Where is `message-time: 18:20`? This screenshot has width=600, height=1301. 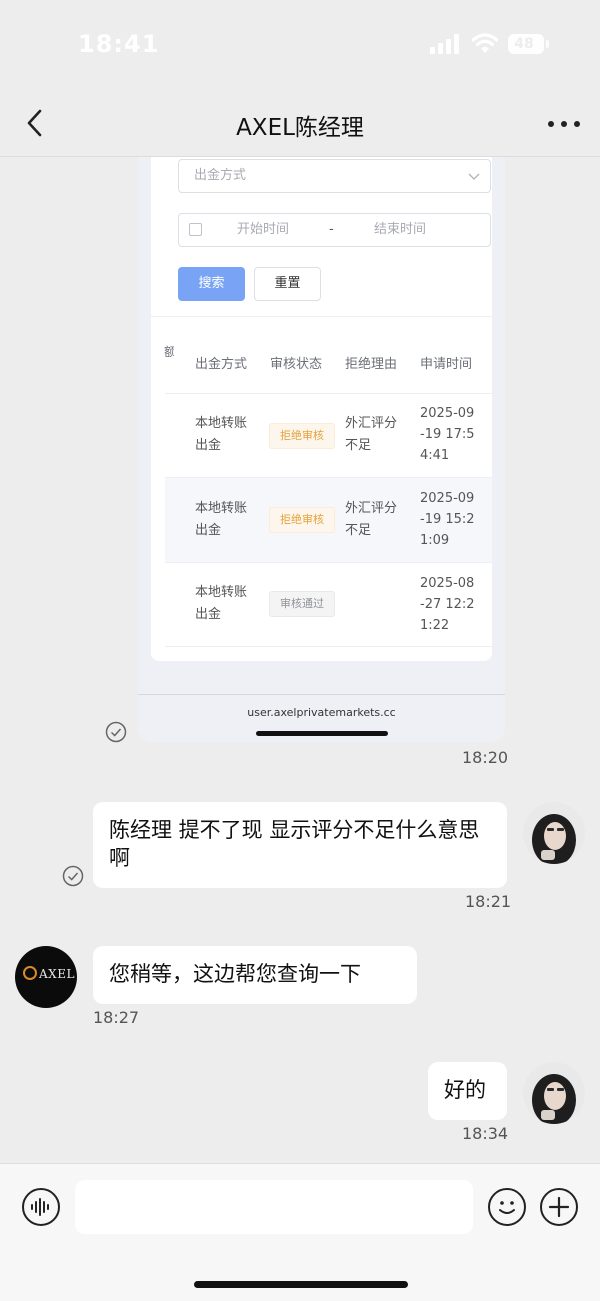 message-time: 18:20 is located at coordinates (485, 757).